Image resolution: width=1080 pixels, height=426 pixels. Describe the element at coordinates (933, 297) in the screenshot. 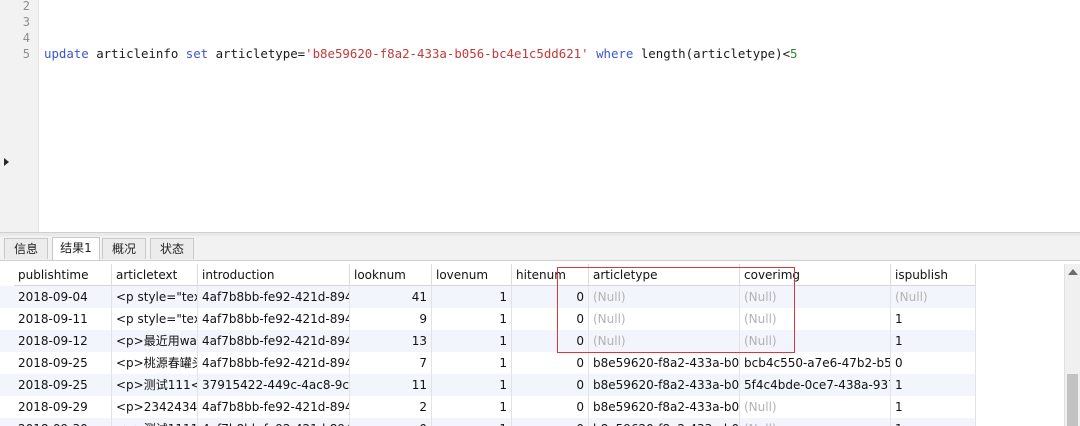

I see `cell-ispublish: (Null)` at that location.